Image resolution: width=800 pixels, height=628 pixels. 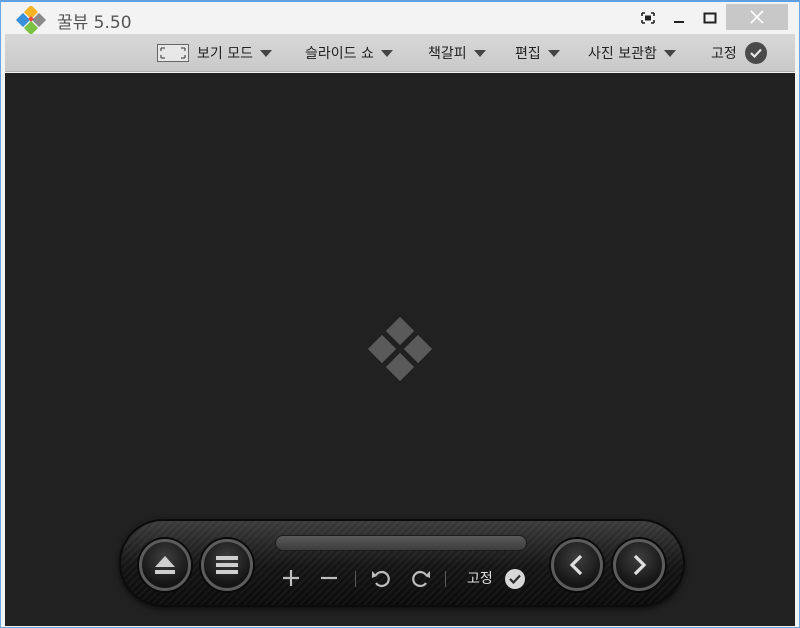 I want to click on zoom-in-button, so click(x=291, y=578).